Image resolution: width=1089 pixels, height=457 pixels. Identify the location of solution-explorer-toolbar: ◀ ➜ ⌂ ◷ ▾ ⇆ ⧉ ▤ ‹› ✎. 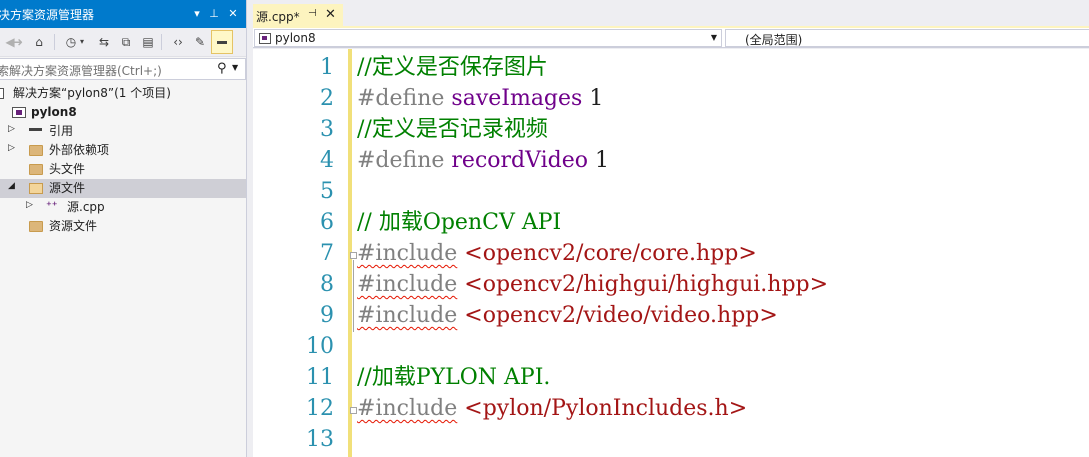
(123, 42).